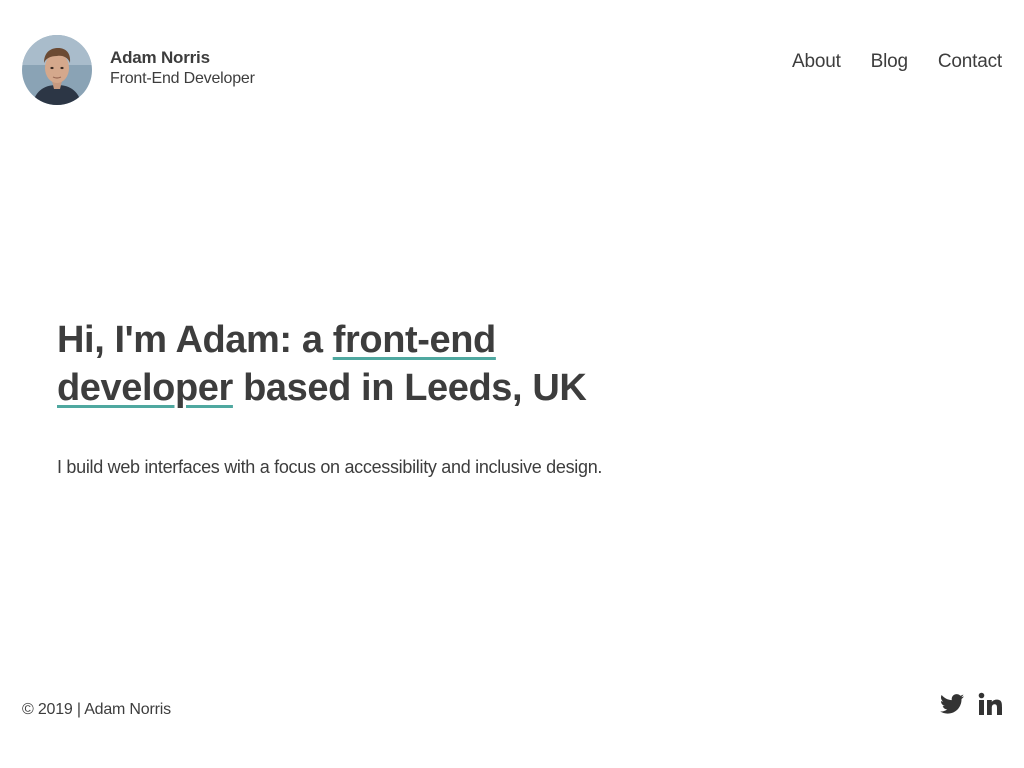 The width and height of the screenshot is (1024, 768). I want to click on social-links, so click(964, 704).